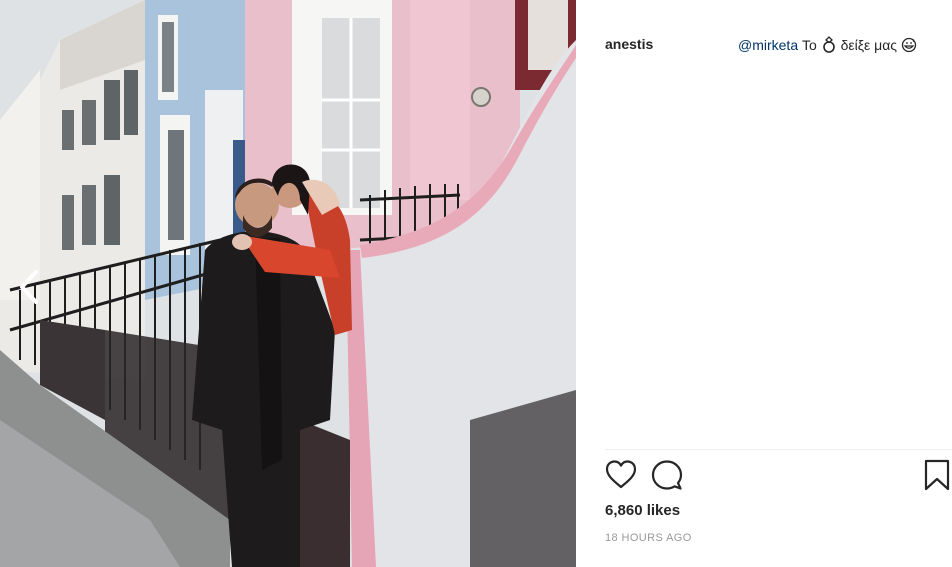 The width and height of the screenshot is (952, 567). I want to click on heart-icon, so click(621, 474).